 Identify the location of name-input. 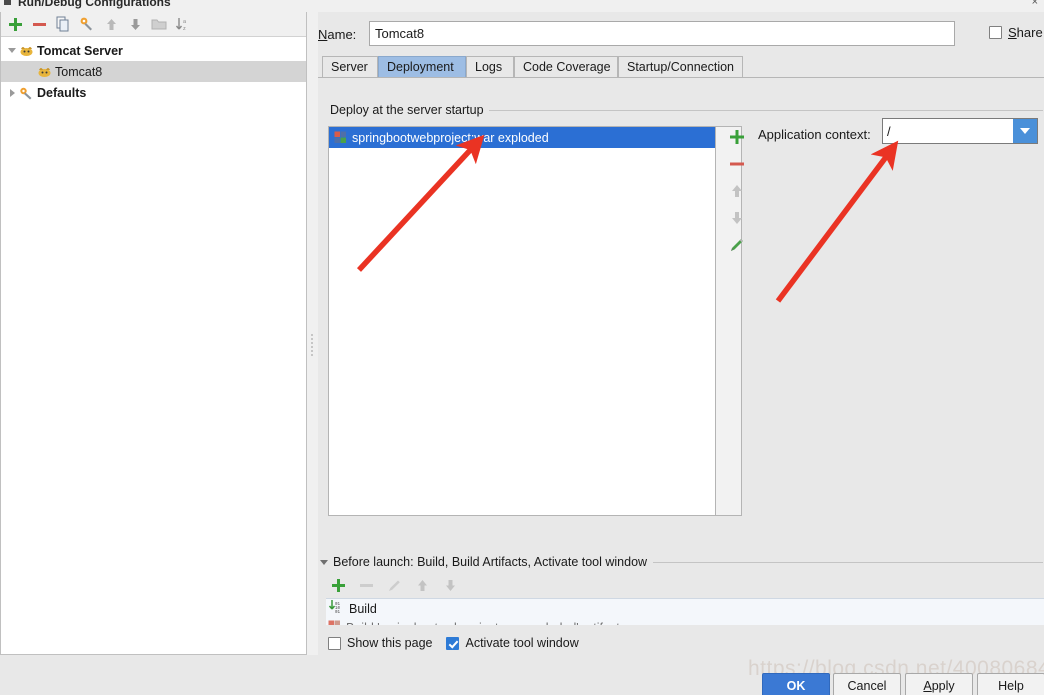
(662, 33).